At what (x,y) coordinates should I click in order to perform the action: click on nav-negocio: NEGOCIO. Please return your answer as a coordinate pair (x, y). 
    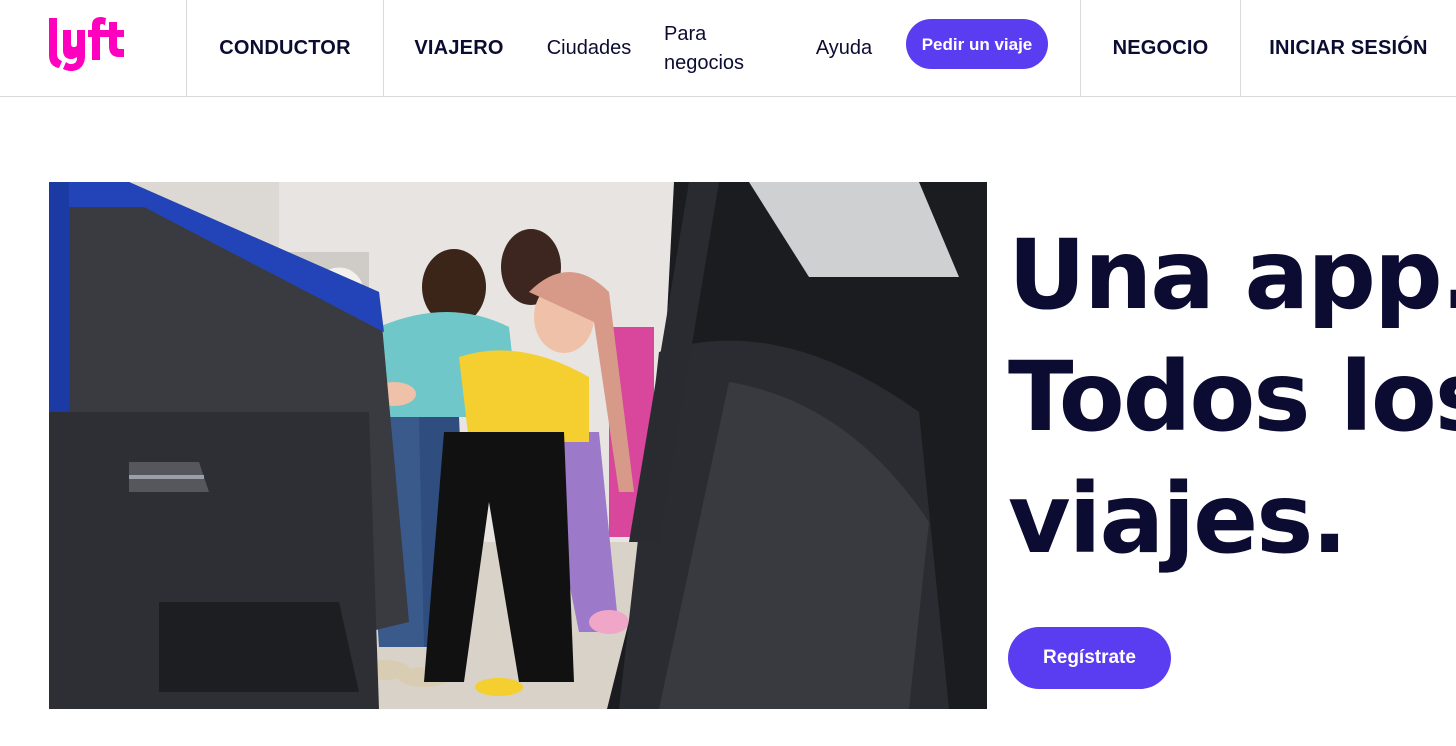
    Looking at the image, I should click on (1160, 48).